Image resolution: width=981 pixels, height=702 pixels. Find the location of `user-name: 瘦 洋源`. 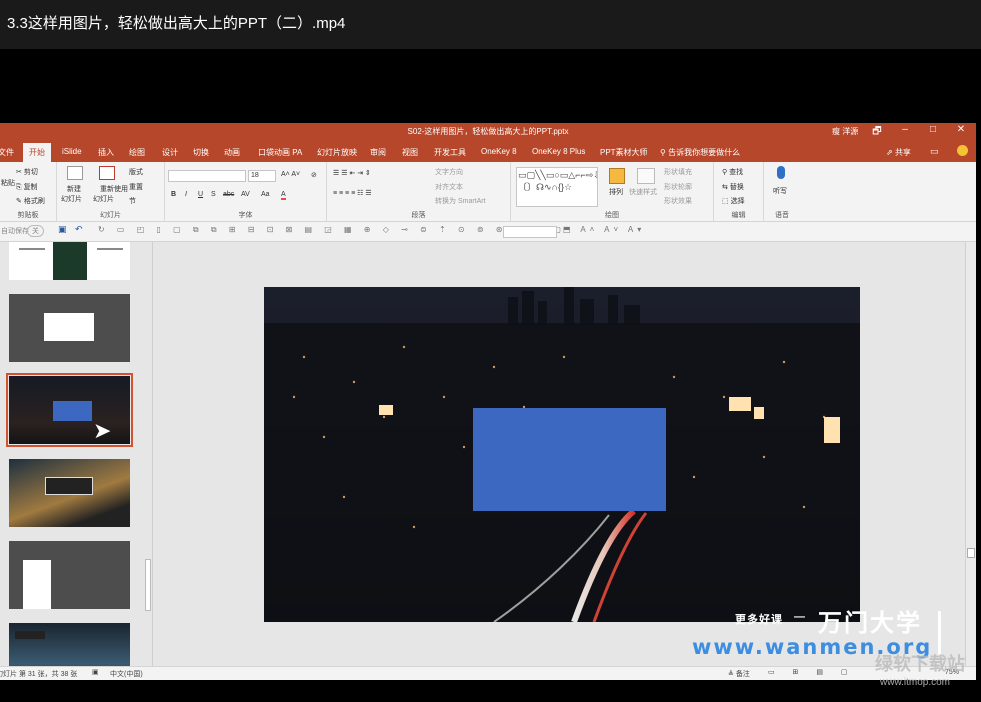

user-name: 瘦 洋源 is located at coordinates (845, 131).